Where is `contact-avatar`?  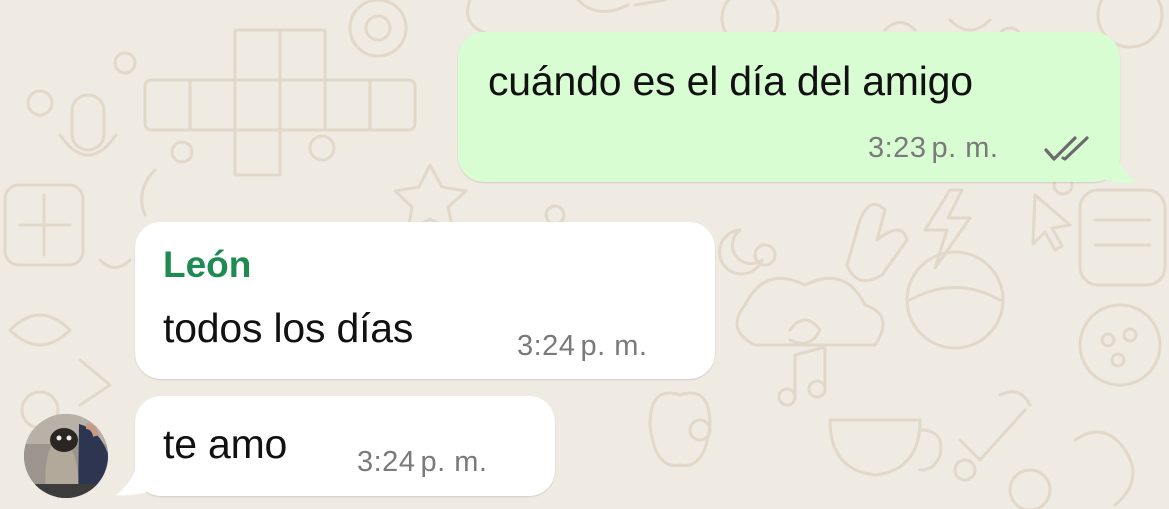 contact-avatar is located at coordinates (66, 456).